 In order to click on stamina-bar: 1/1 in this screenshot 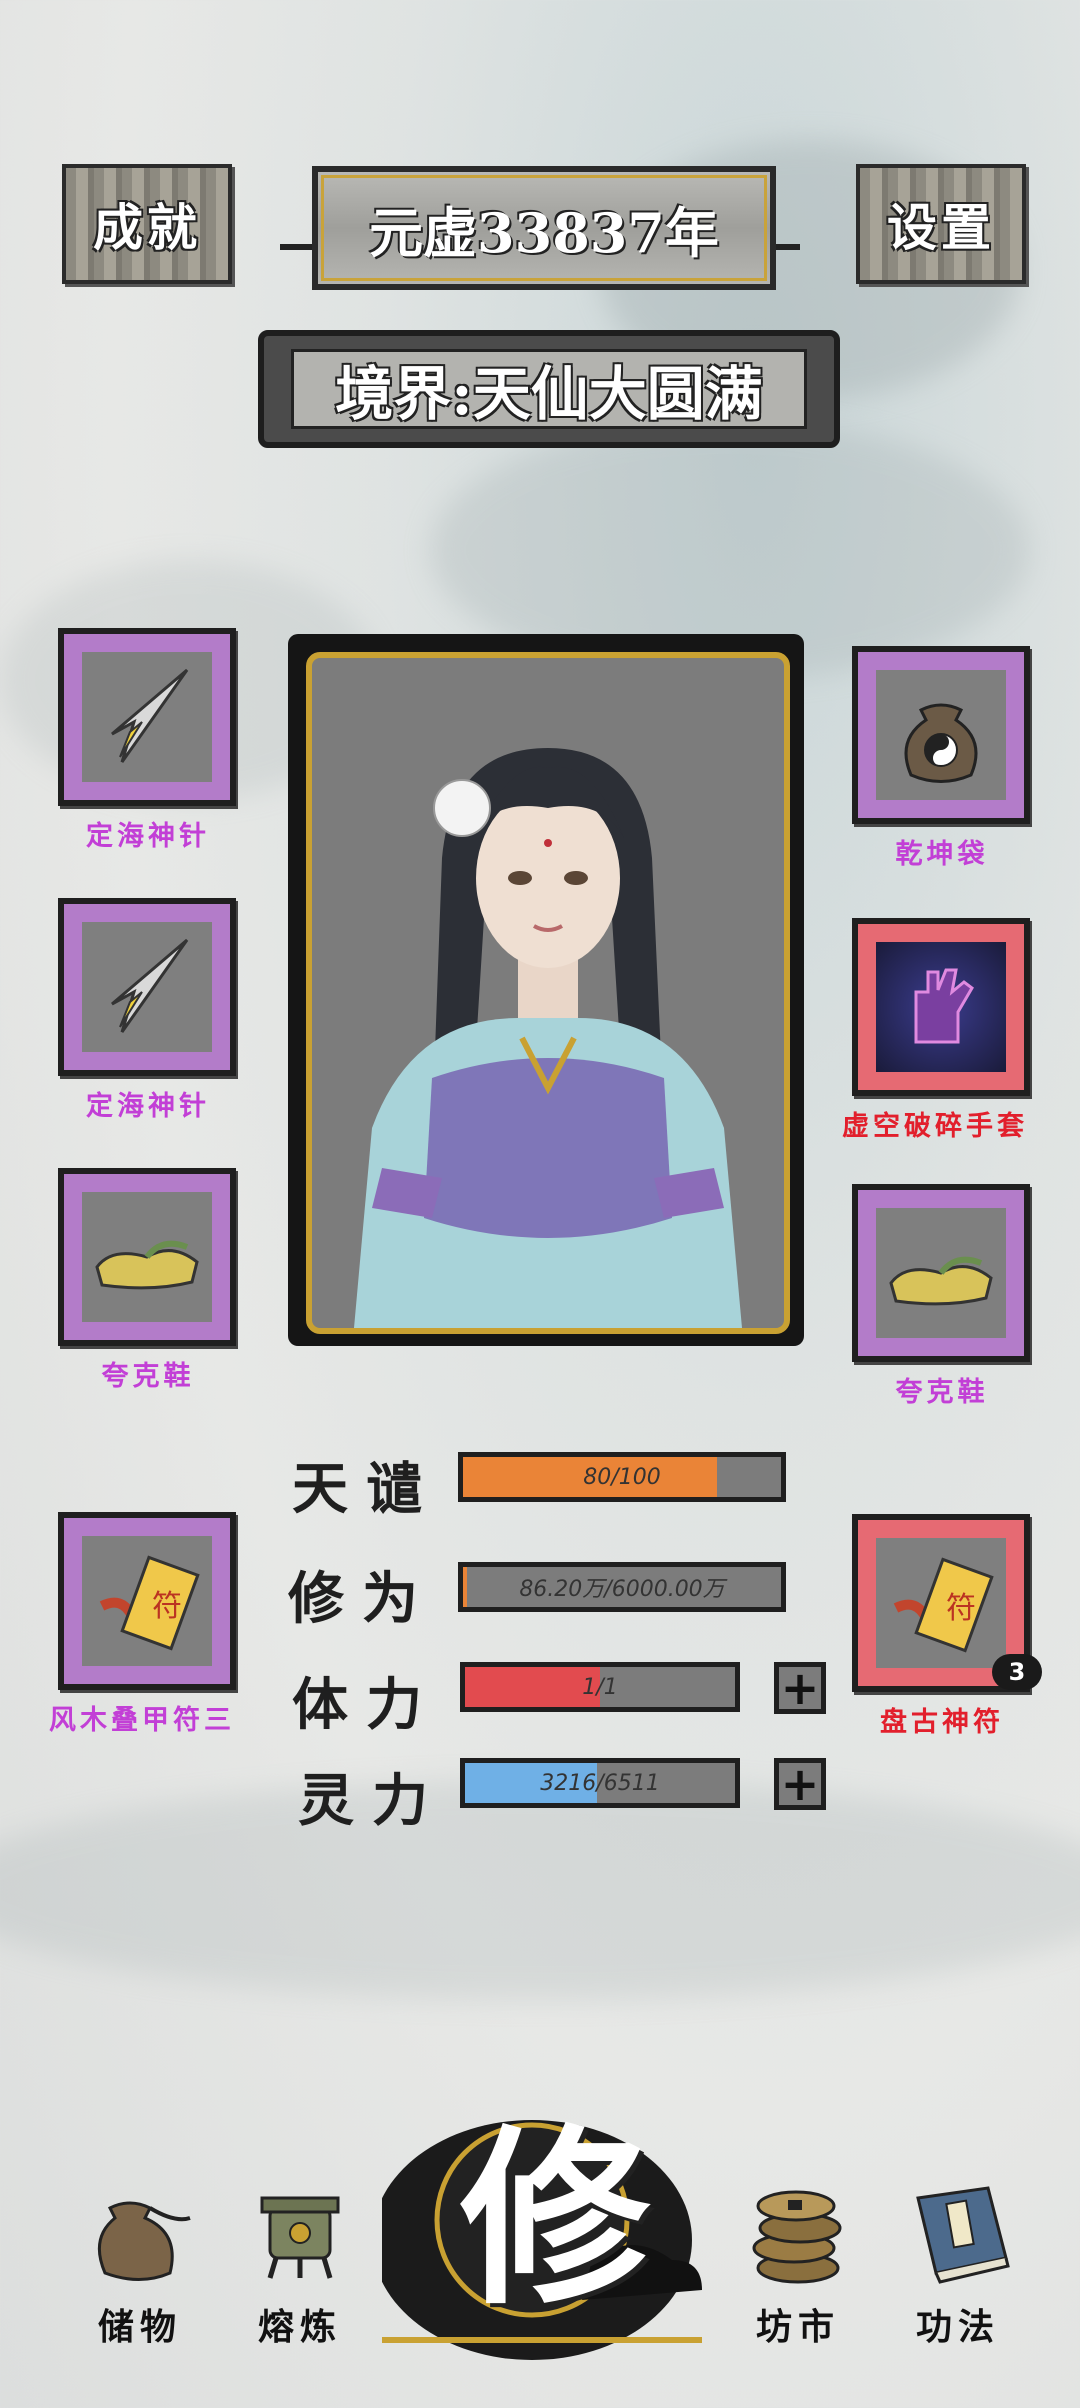, I will do `click(600, 1687)`.